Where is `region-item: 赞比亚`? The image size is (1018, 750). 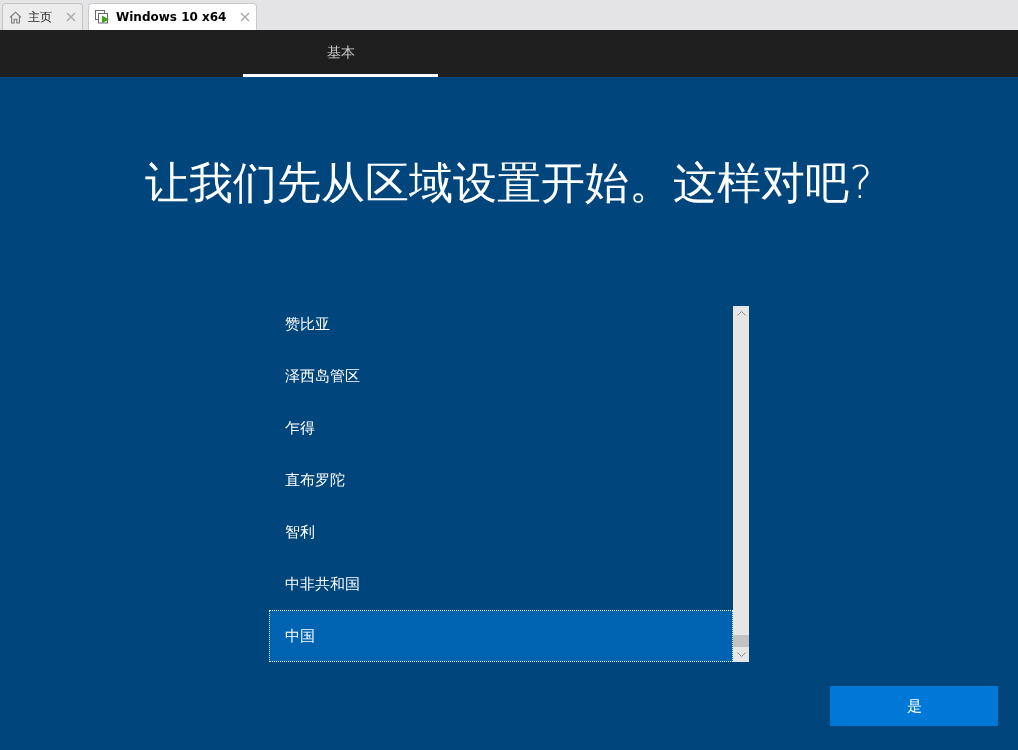
region-item: 赞比亚 is located at coordinates (501, 328).